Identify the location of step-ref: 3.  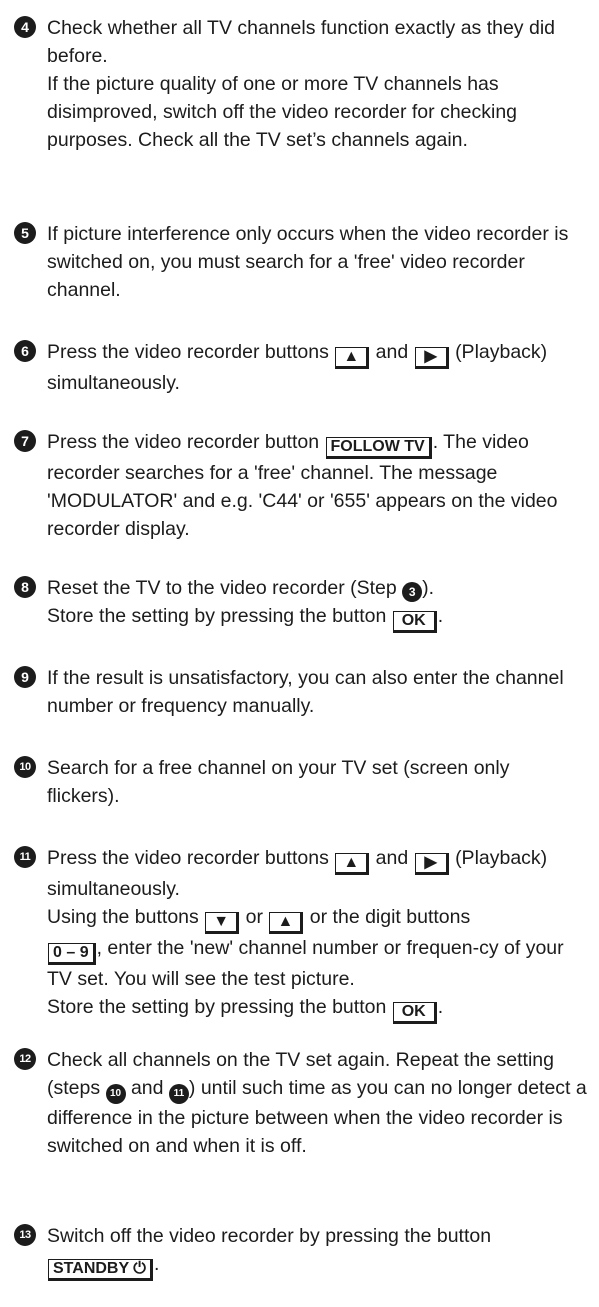
(412, 592).